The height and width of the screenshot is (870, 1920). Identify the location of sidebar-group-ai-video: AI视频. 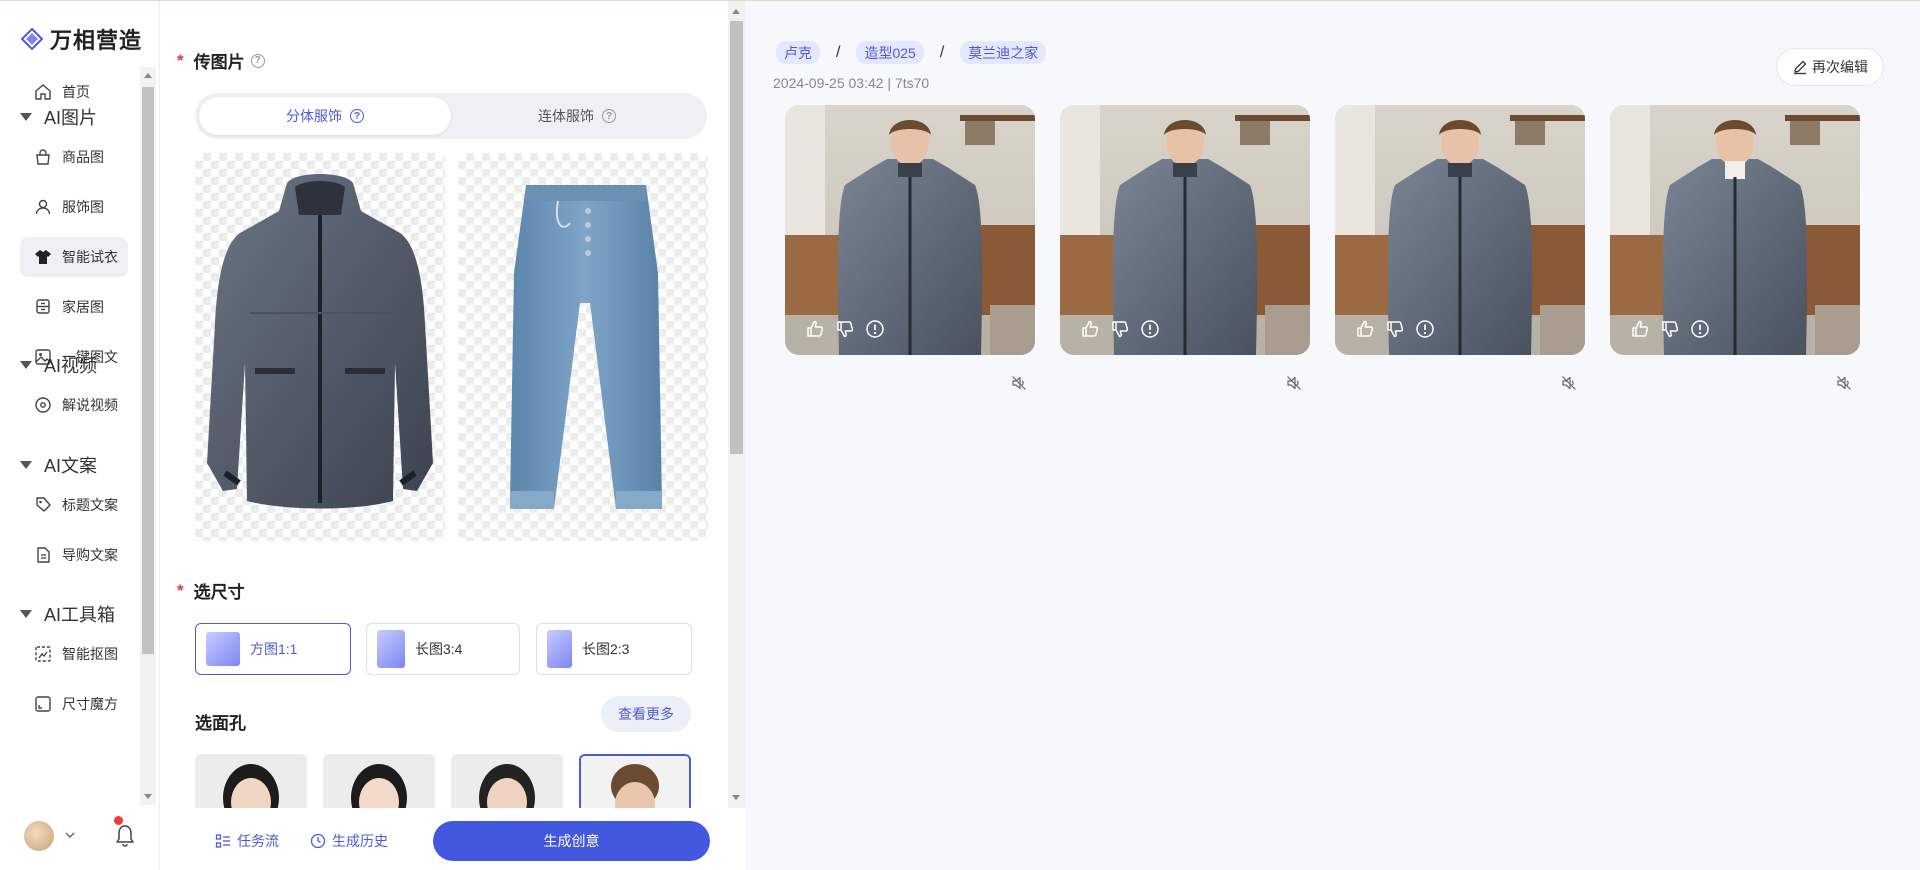
(58, 365).